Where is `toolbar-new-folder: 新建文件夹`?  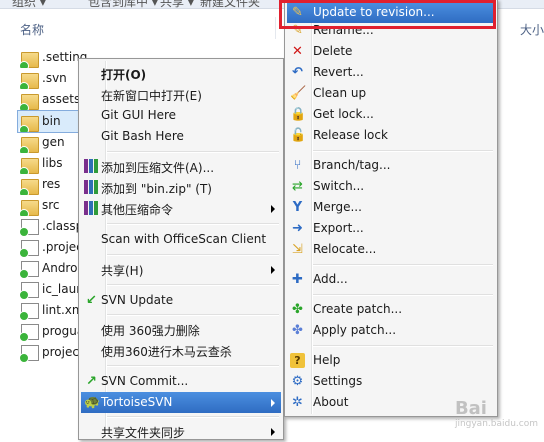
toolbar-new-folder: 新建文件夹 is located at coordinates (230, 4).